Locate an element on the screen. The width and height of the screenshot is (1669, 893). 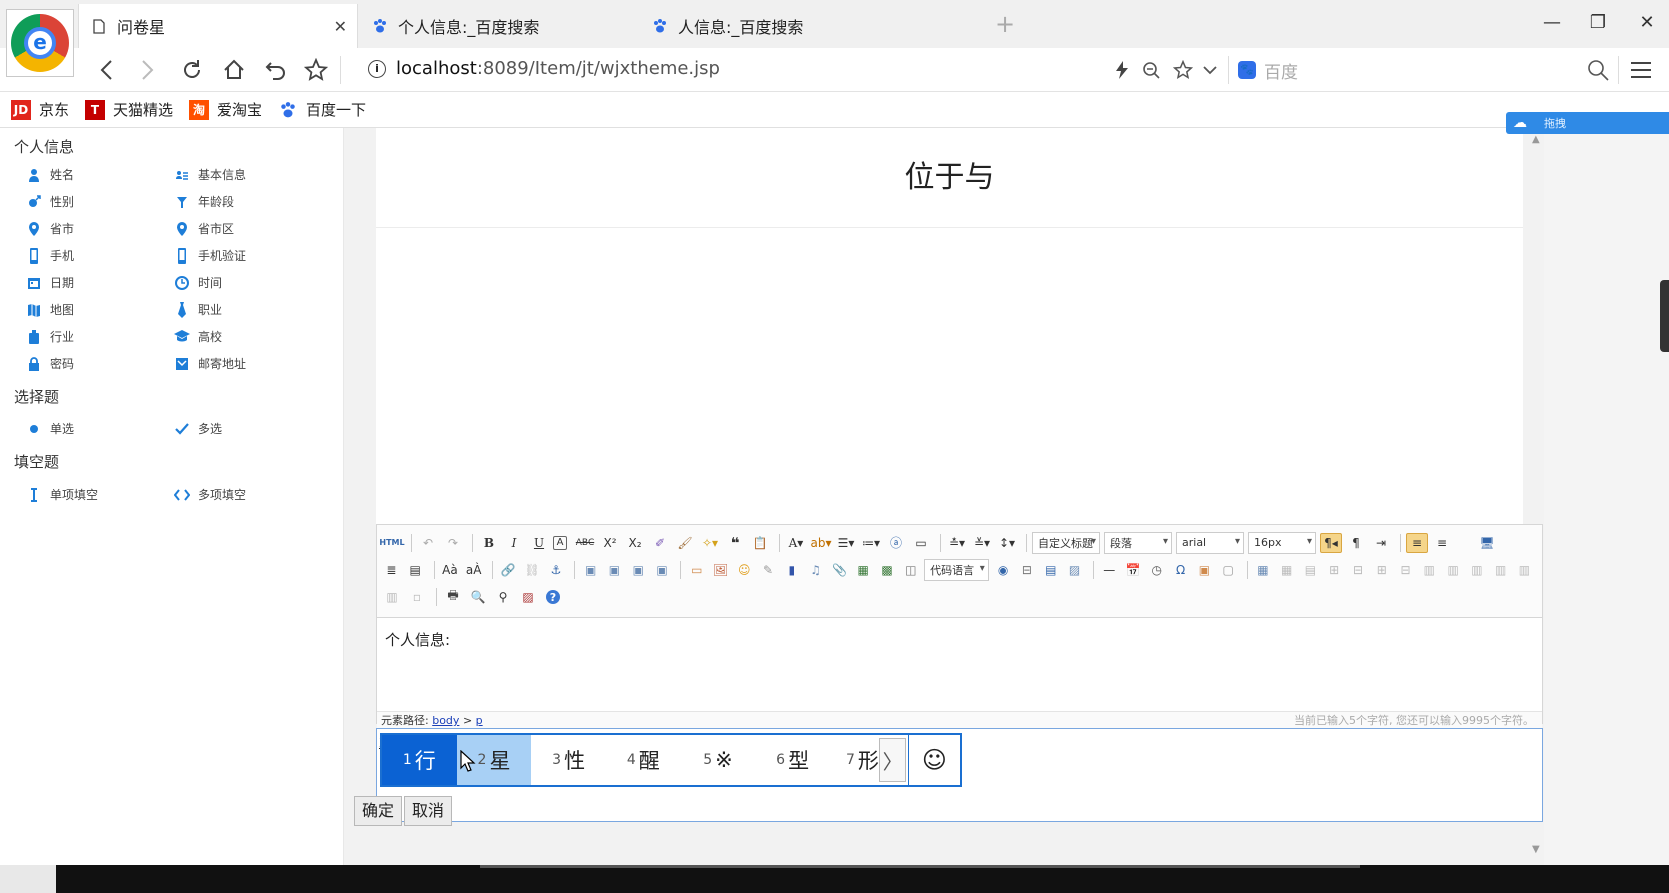
sidebar-item-date: 日期 is located at coordinates (50, 282).